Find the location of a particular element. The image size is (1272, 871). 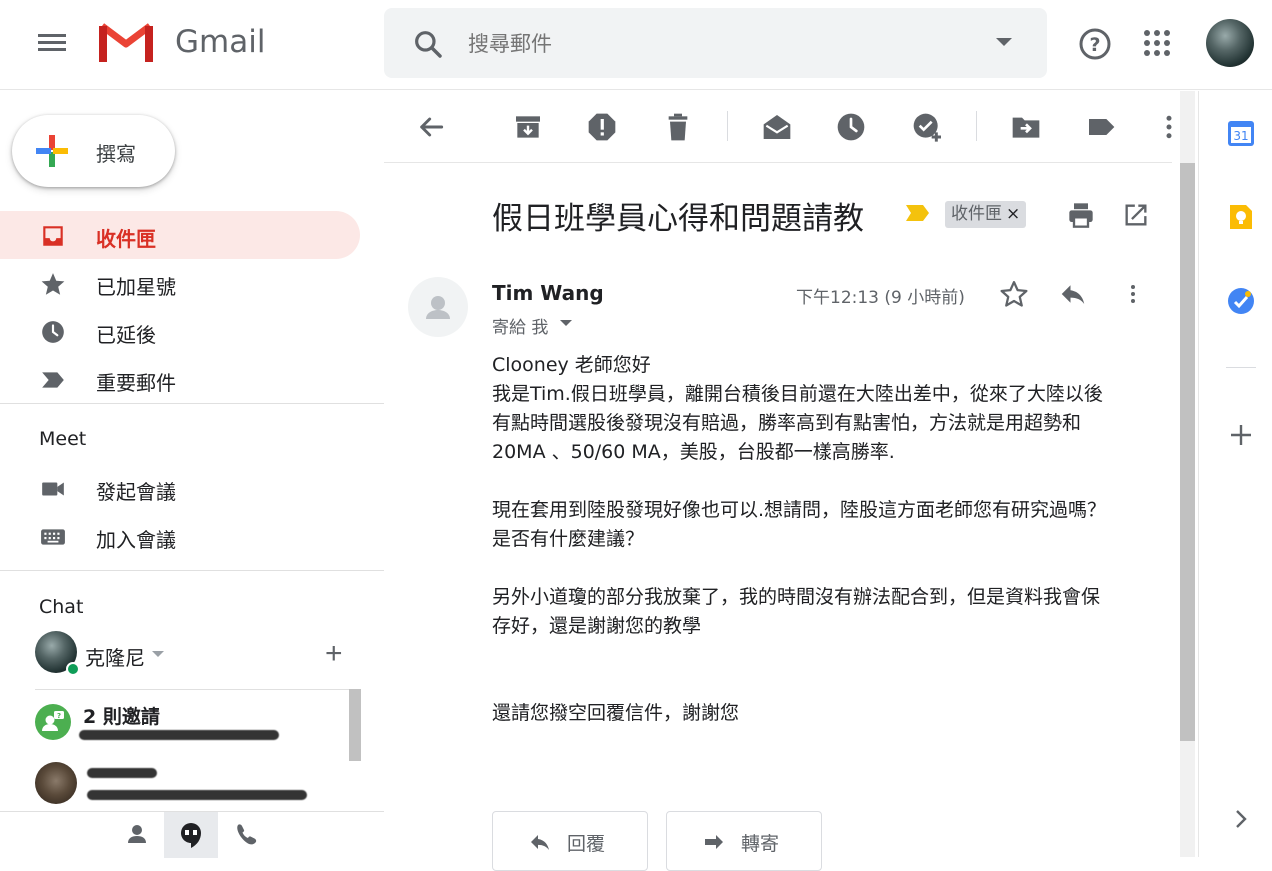

phone-icon is located at coordinates (247, 834).